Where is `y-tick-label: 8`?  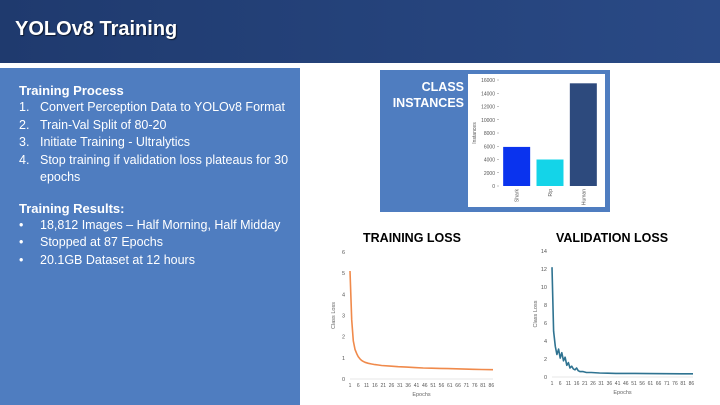
y-tick-label: 8 is located at coordinates (545, 306).